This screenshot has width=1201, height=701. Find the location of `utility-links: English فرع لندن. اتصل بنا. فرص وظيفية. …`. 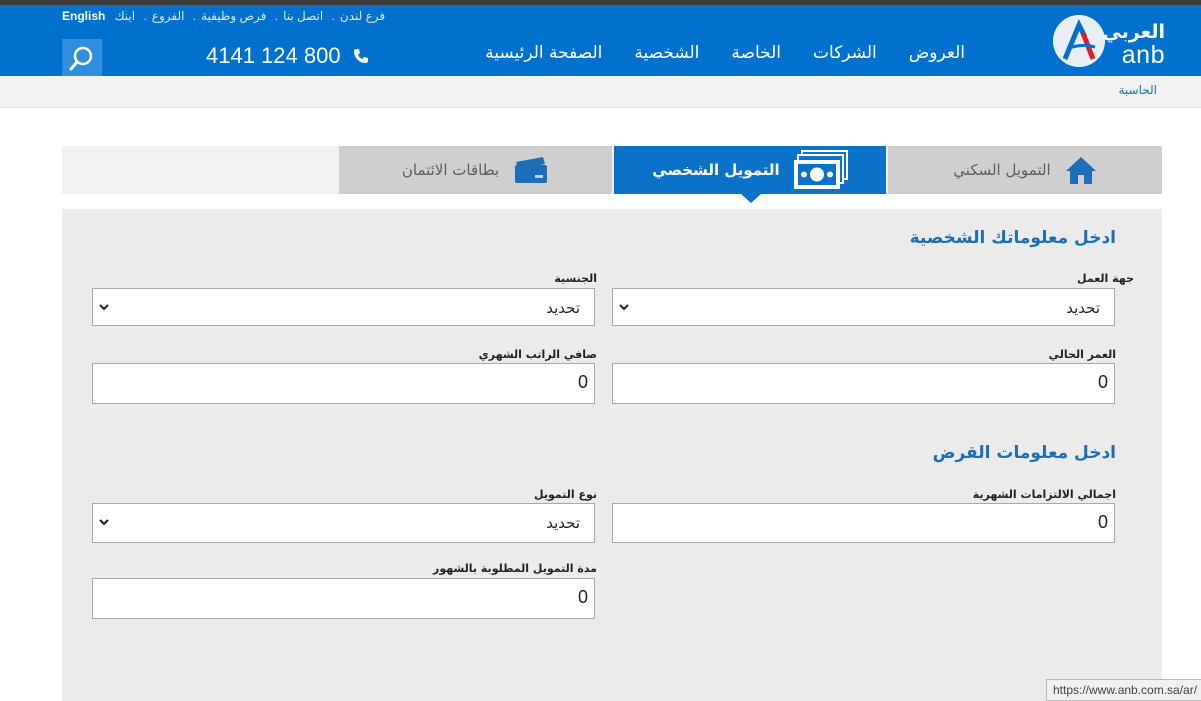

utility-links: English فرع لندن. اتصل بنا. فرص وظيفية. … is located at coordinates (223, 16).